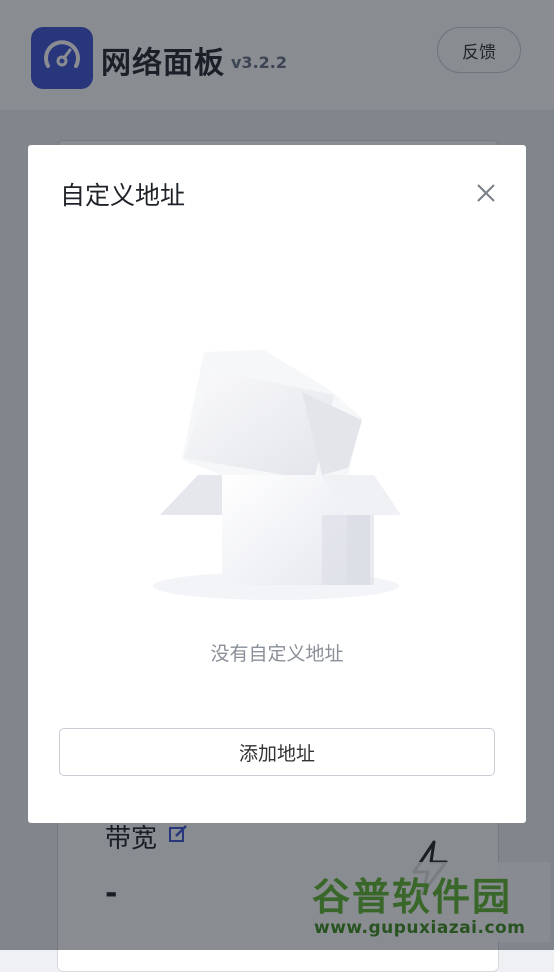 Image resolution: width=554 pixels, height=972 pixels. Describe the element at coordinates (277, 752) in the screenshot. I see `add-address-button: 添加地址` at that location.